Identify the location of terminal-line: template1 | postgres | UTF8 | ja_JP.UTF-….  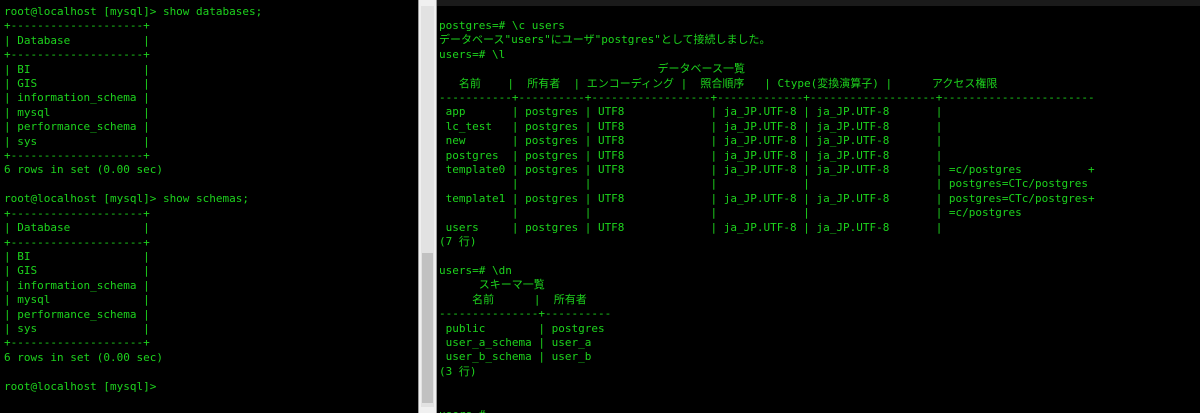
(767, 198).